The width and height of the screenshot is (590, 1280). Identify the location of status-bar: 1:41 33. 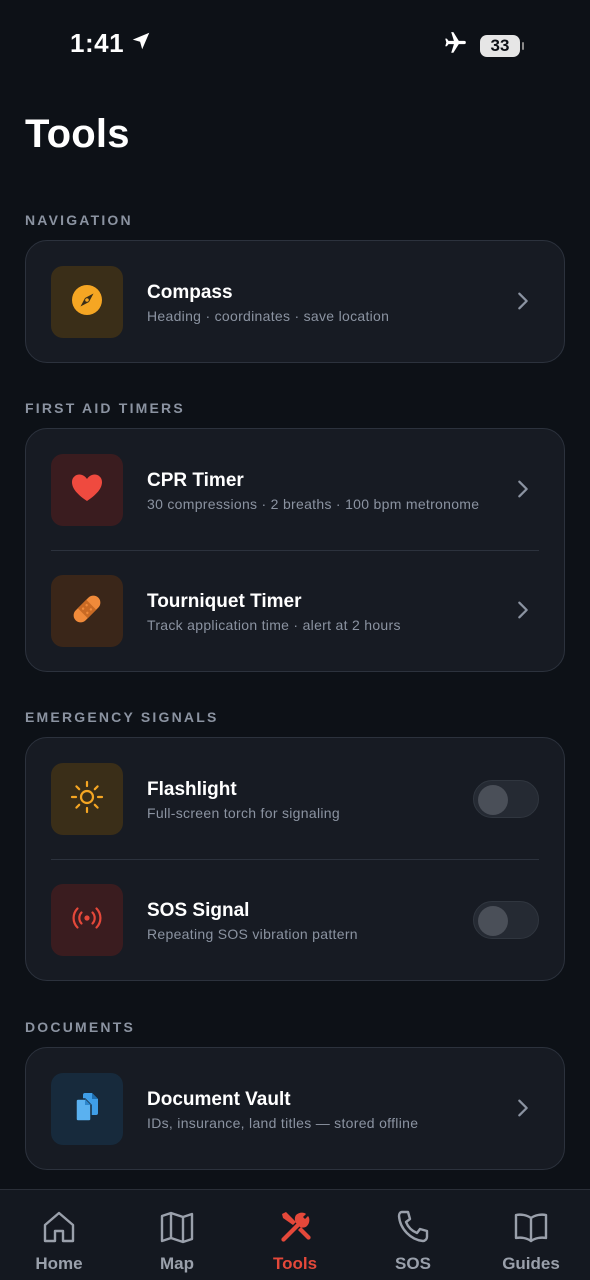
(295, 44).